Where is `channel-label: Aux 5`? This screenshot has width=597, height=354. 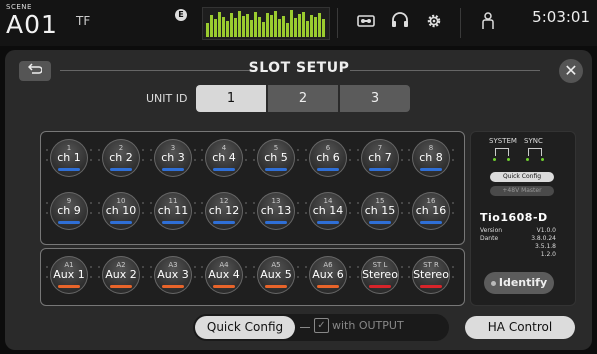
channel-label: Aux 5 is located at coordinates (276, 274).